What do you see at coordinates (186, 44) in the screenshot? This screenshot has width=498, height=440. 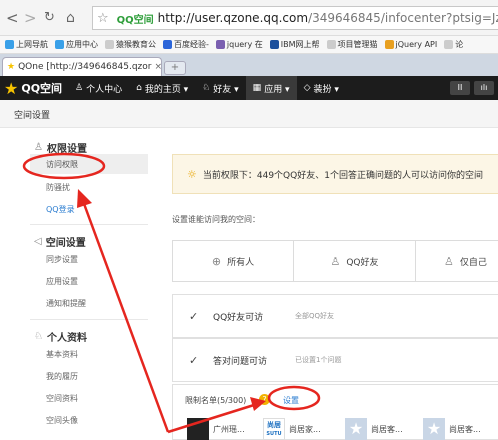 I see `bookmark-item: 百度经验-` at bounding box center [186, 44].